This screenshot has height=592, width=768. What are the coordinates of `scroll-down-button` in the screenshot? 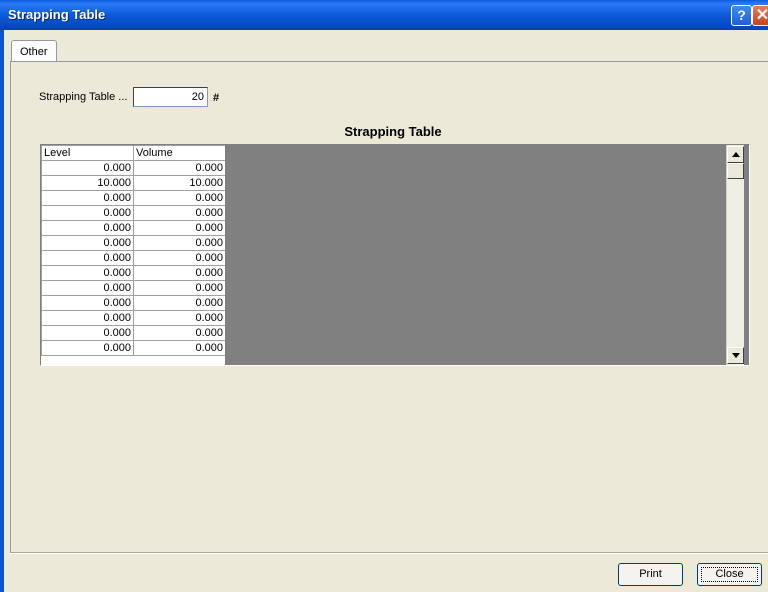 It's located at (735, 355).